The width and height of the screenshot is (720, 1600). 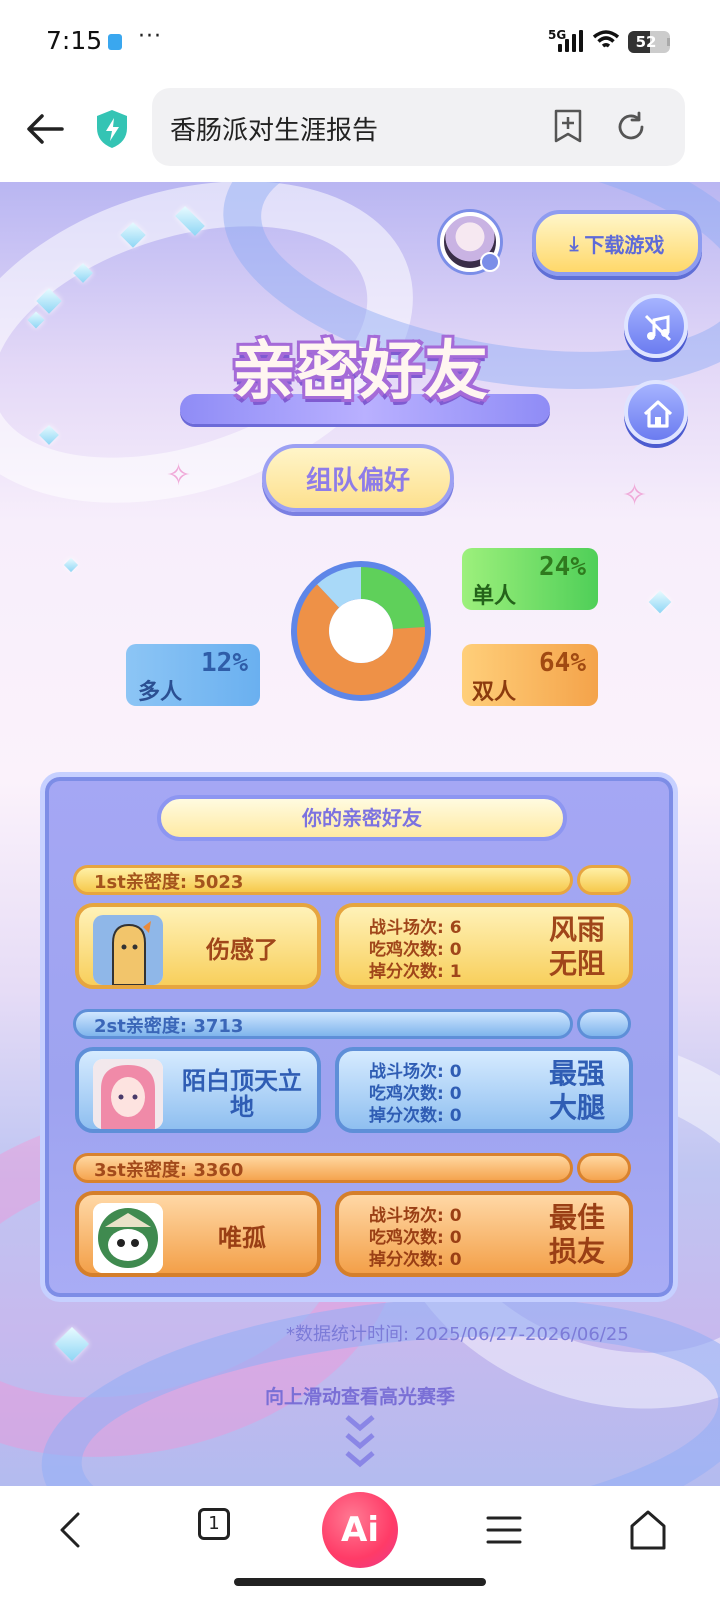 What do you see at coordinates (45, 129) in the screenshot?
I see `back-arrow-icon` at bounding box center [45, 129].